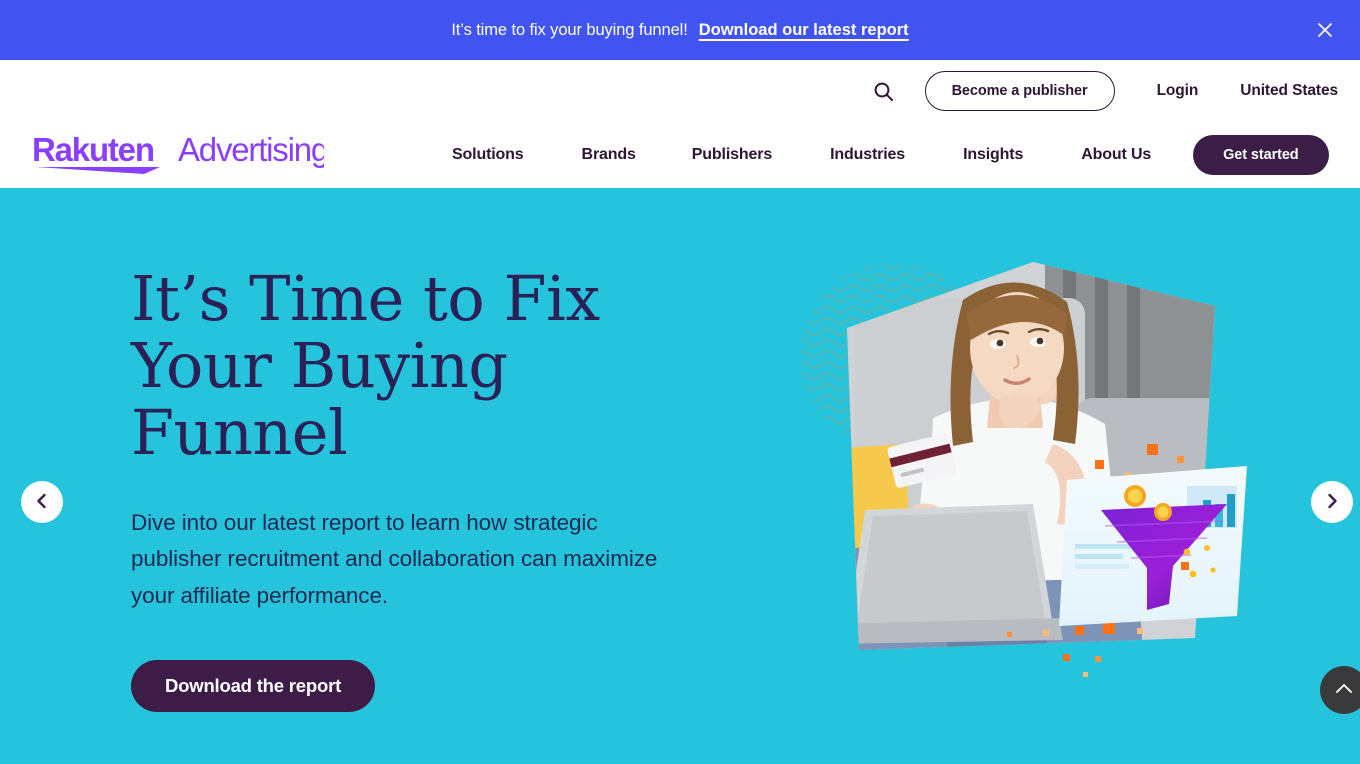 This screenshot has height=764, width=1360. What do you see at coordinates (609, 155) in the screenshot?
I see `nav-item-brands: Brands` at bounding box center [609, 155].